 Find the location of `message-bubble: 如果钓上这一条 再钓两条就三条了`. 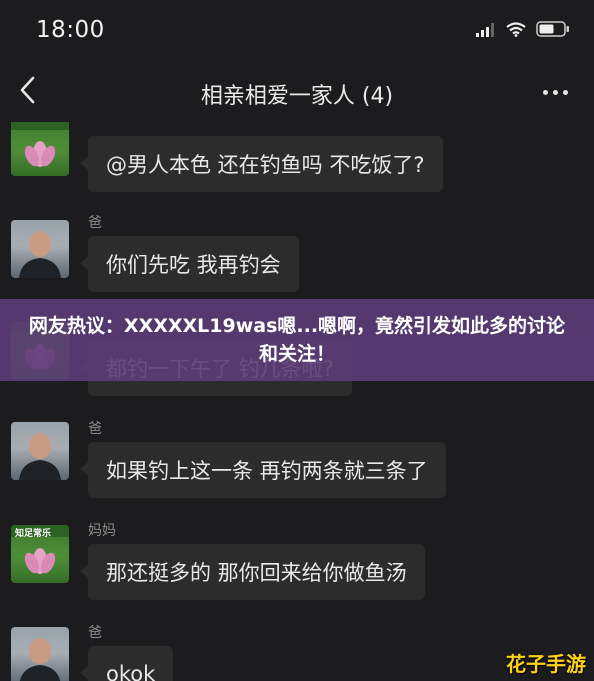

message-bubble: 如果钓上这一条 再钓两条就三条了 is located at coordinates (263, 470).